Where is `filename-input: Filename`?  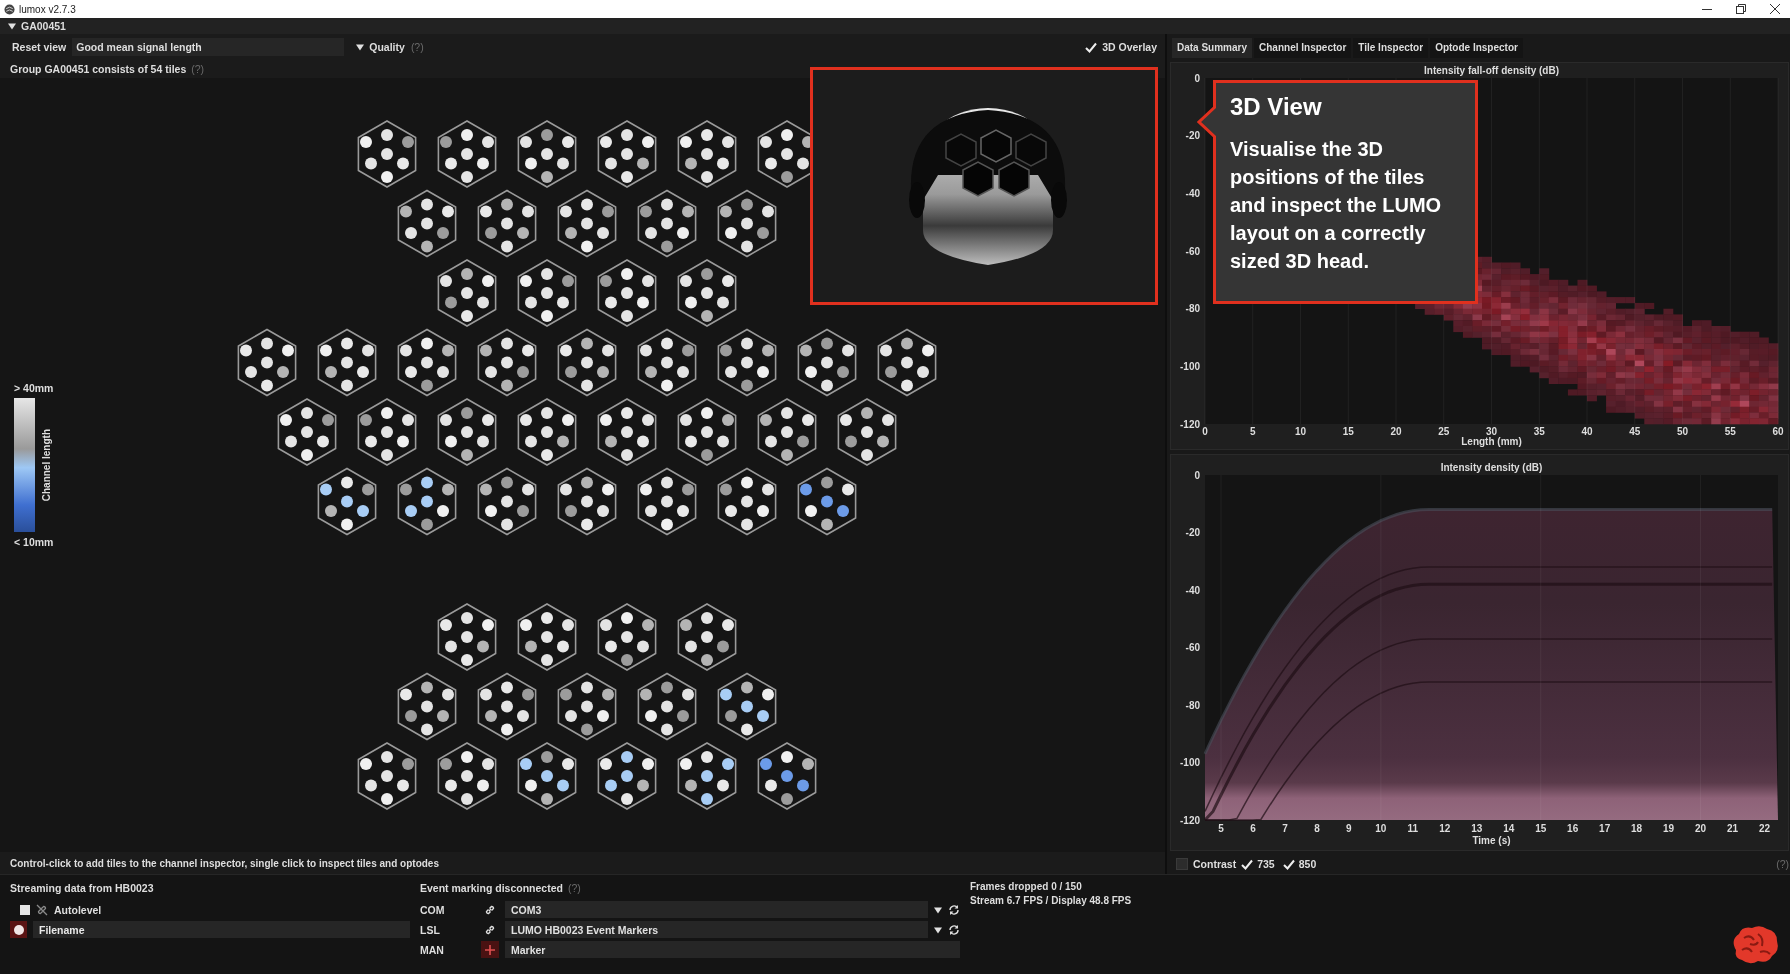
filename-input: Filename is located at coordinates (221, 929).